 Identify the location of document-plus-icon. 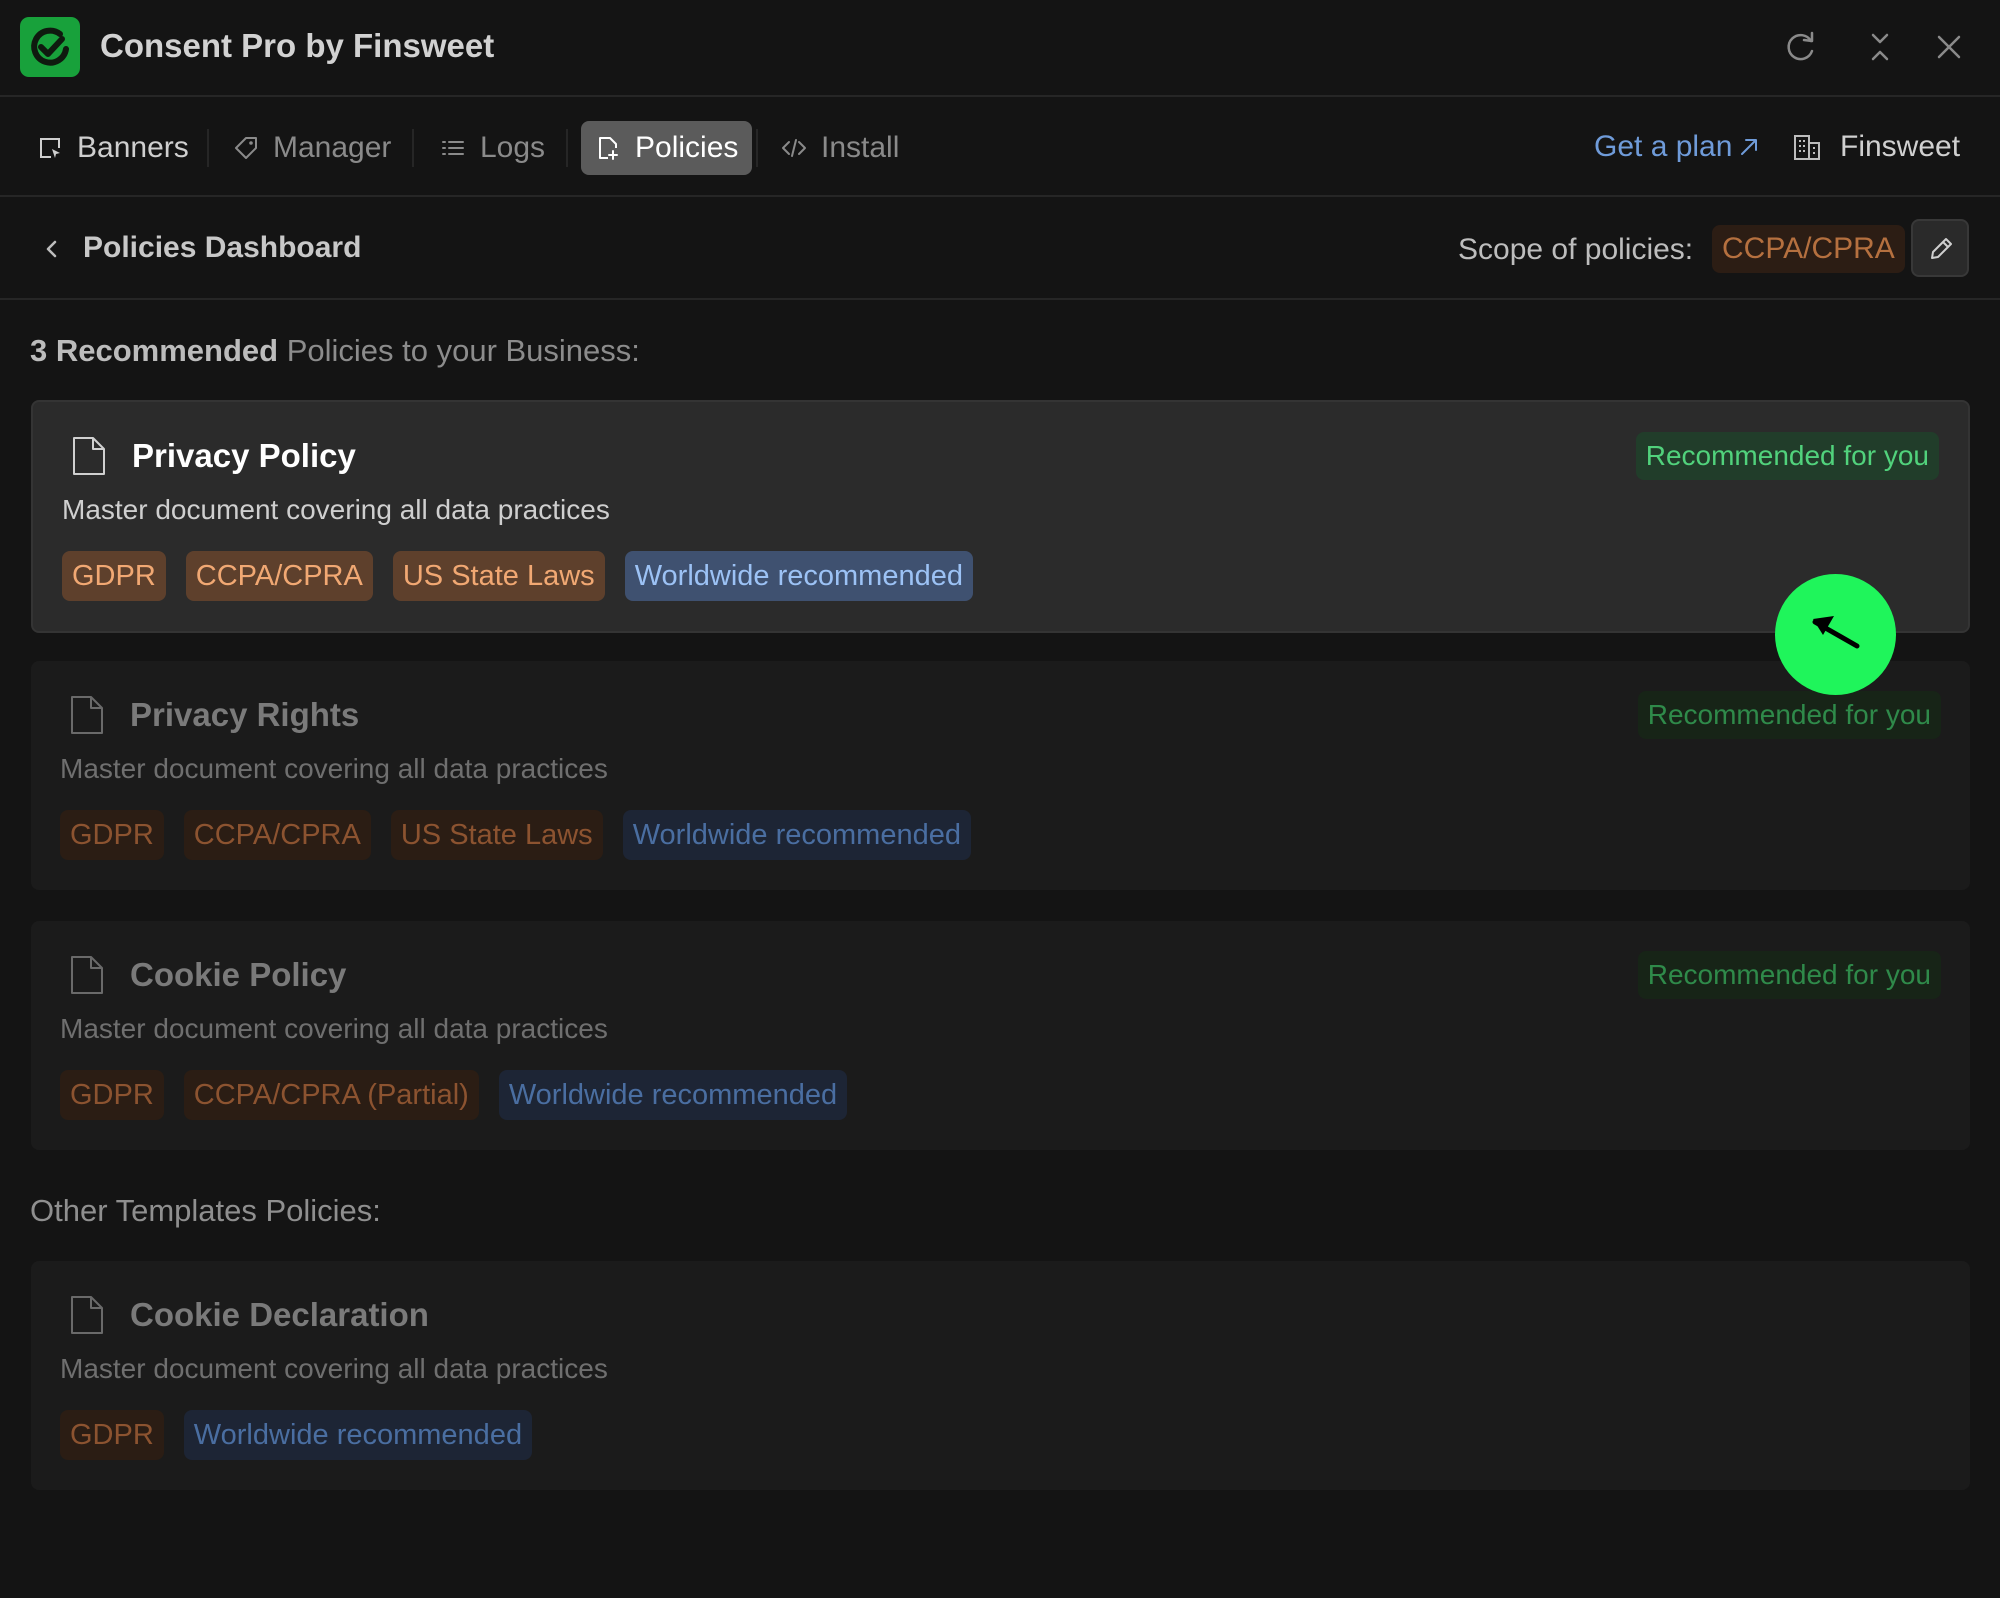
(608, 148).